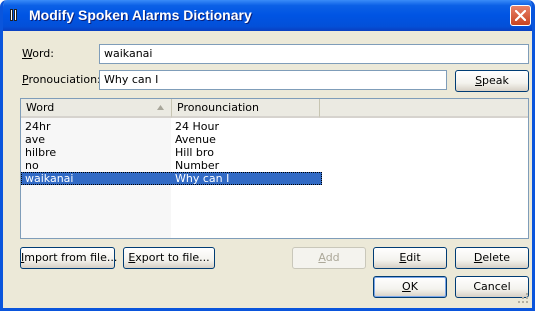 This screenshot has width=535, height=311. I want to click on list-item-word: hilbre, so click(41, 152).